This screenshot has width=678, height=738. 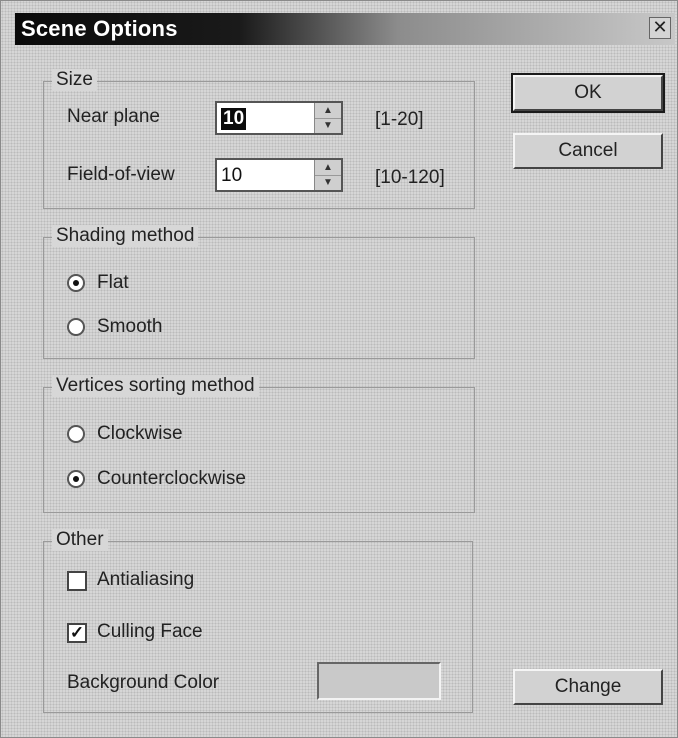 What do you see at coordinates (150, 631) in the screenshot?
I see `culling-face-label: Culling Face` at bounding box center [150, 631].